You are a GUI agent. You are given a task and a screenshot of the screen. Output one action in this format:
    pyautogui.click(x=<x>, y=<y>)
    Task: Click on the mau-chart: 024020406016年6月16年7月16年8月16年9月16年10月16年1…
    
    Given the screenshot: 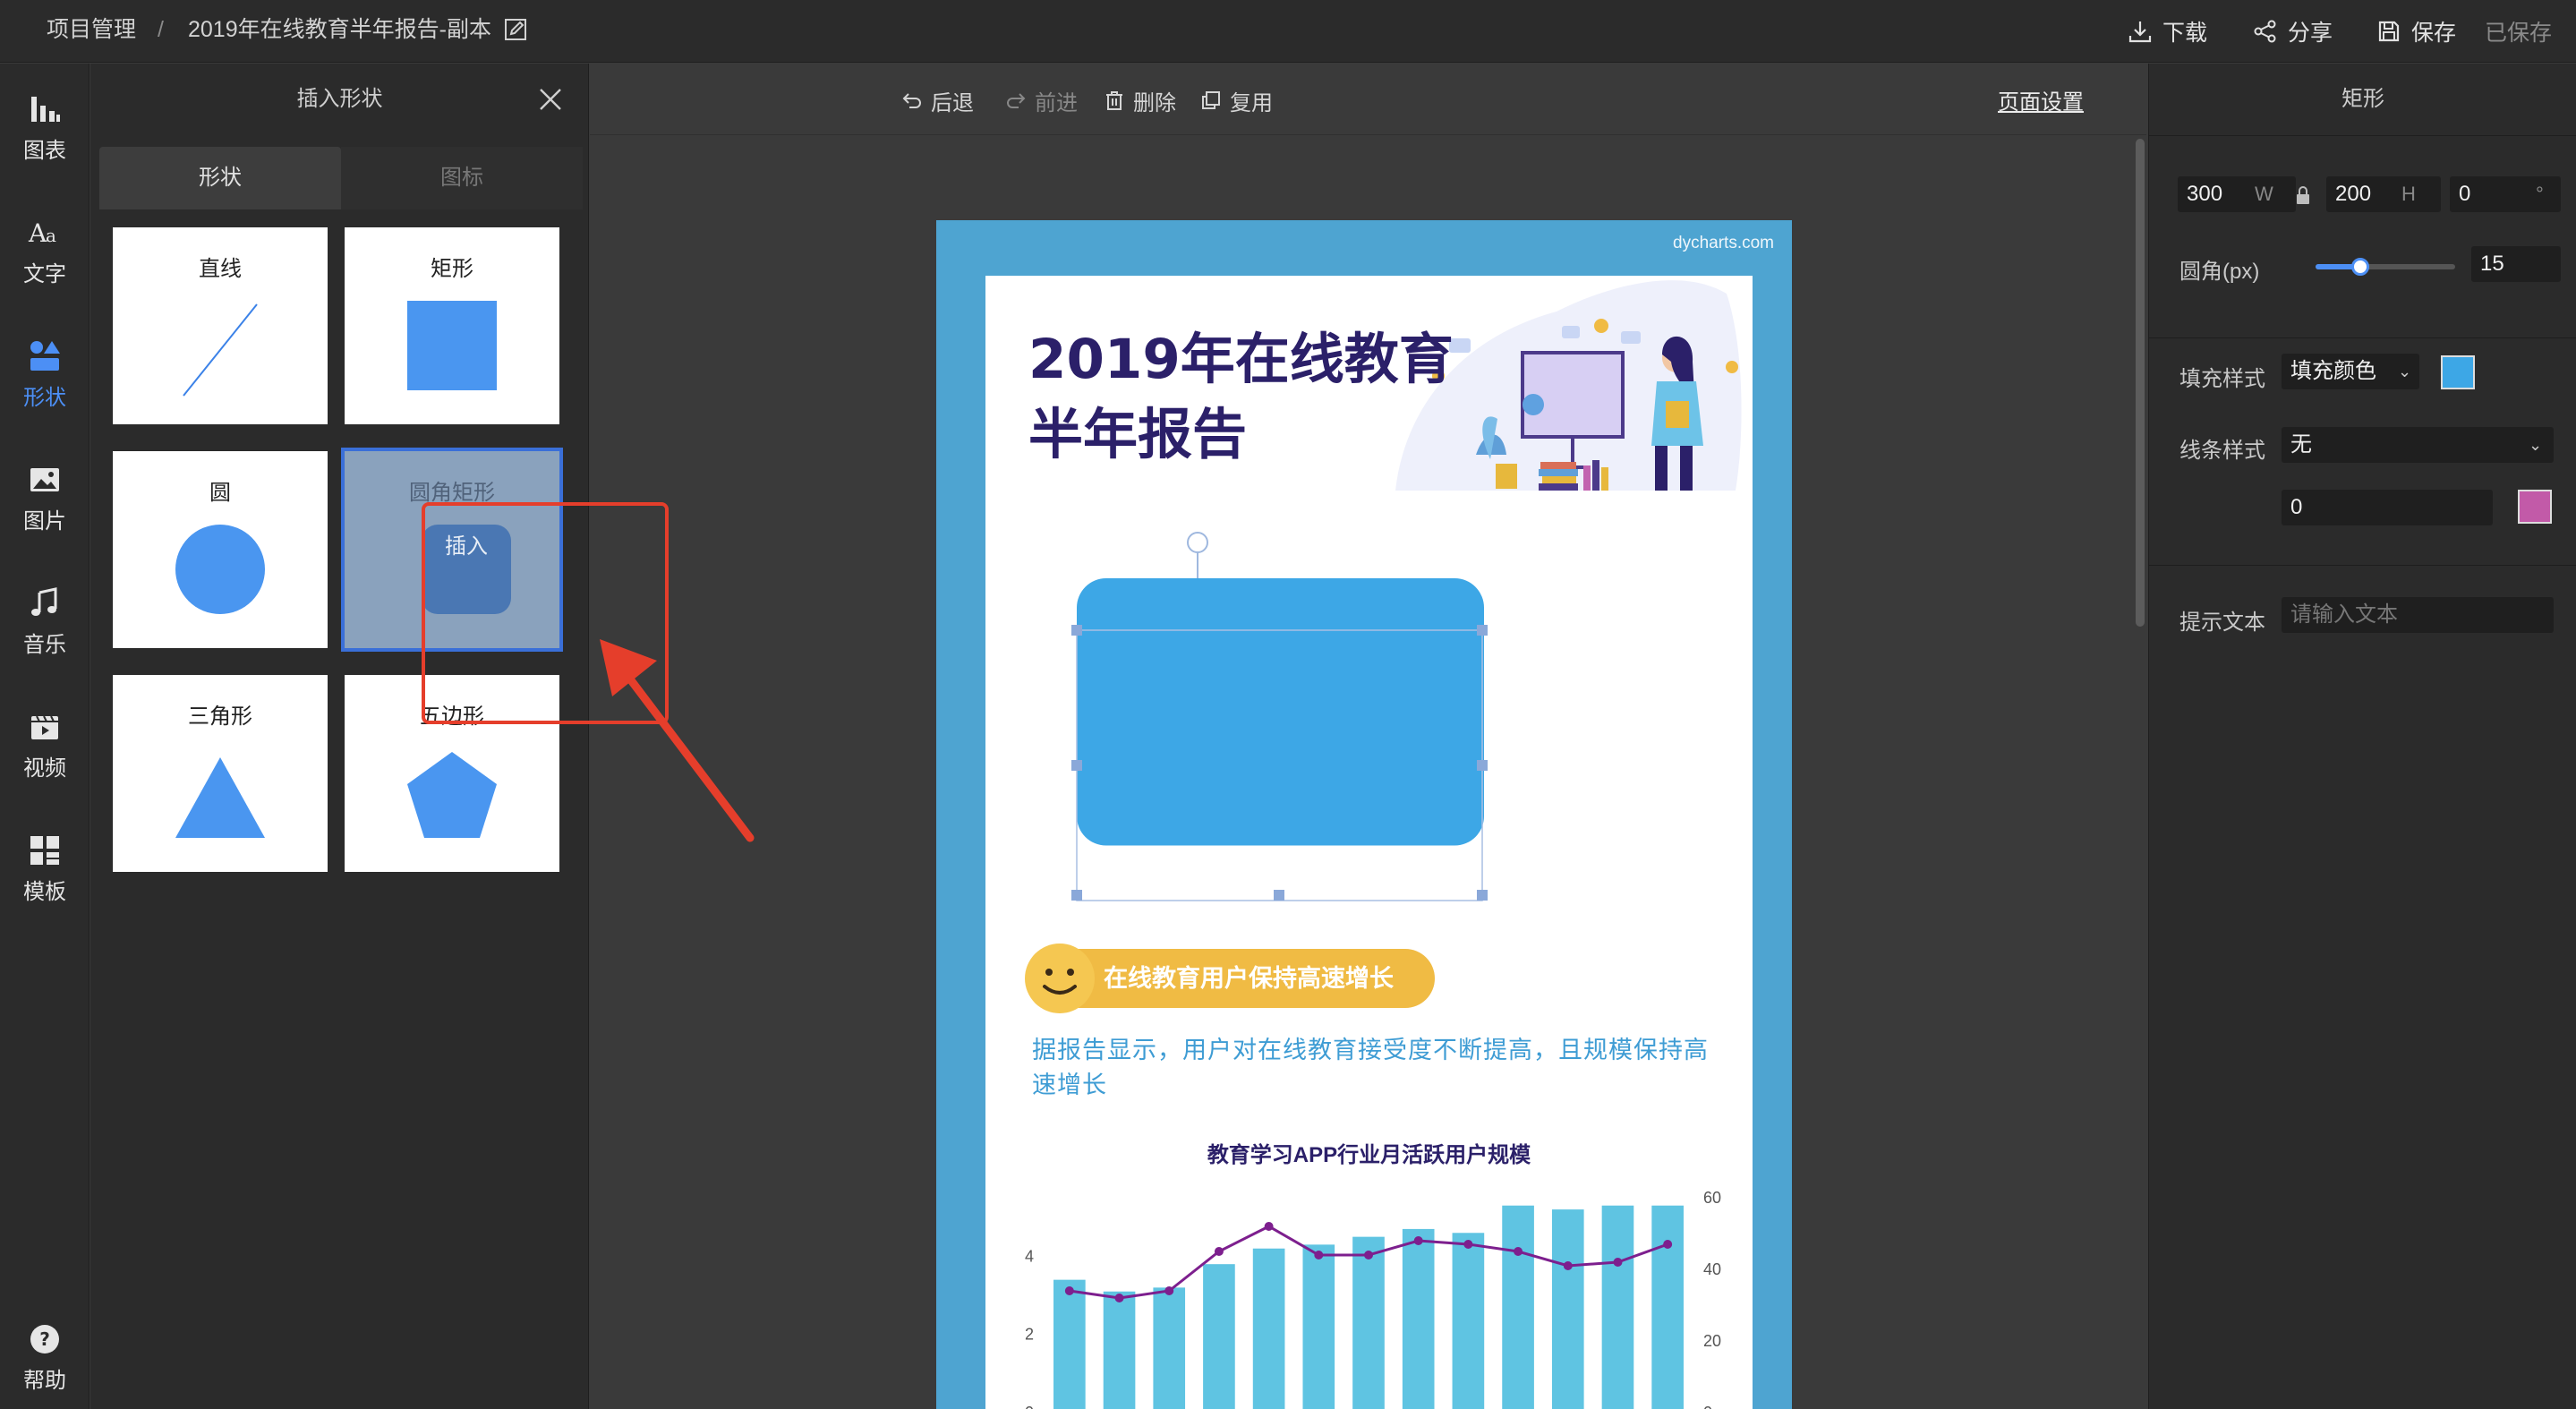 What is the action you would take?
    pyautogui.click(x=1373, y=1299)
    